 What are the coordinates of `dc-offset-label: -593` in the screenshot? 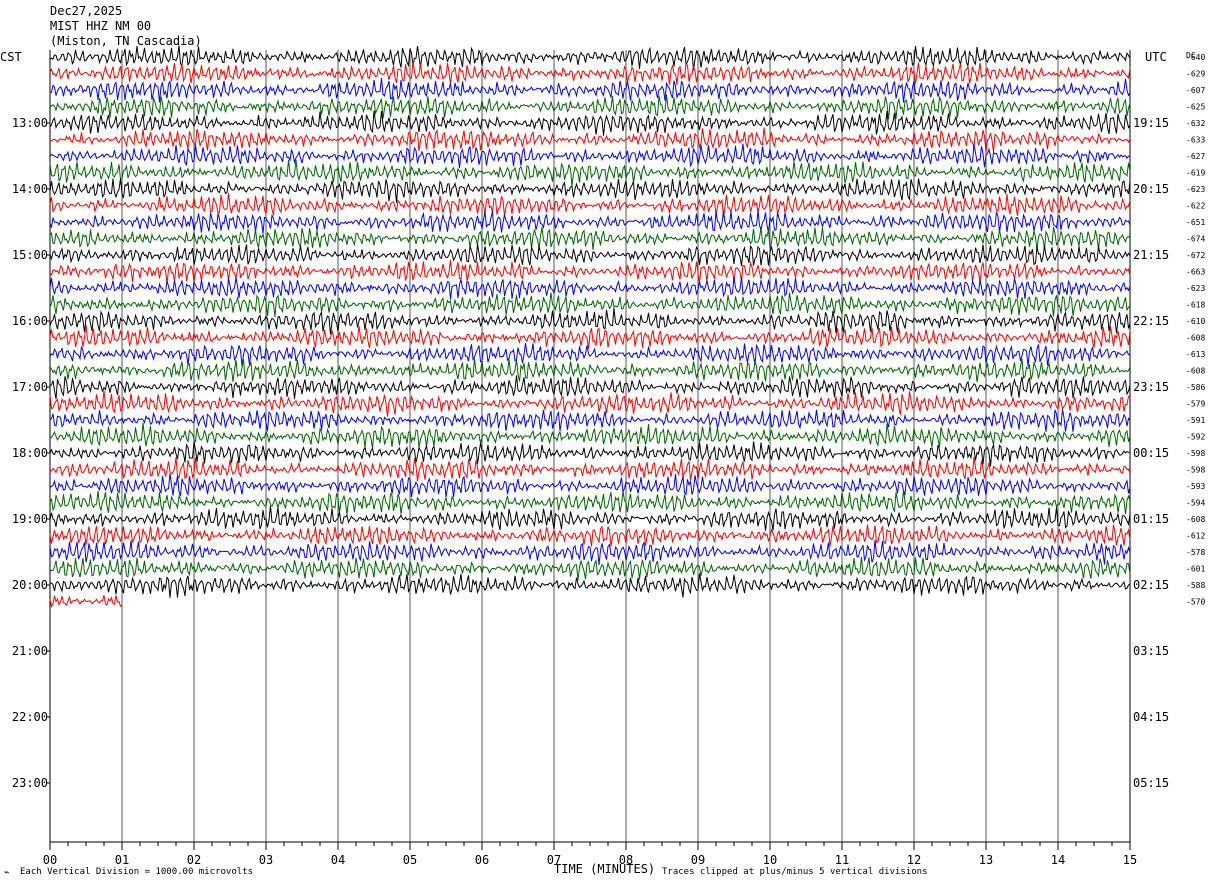 It's located at (1195, 486).